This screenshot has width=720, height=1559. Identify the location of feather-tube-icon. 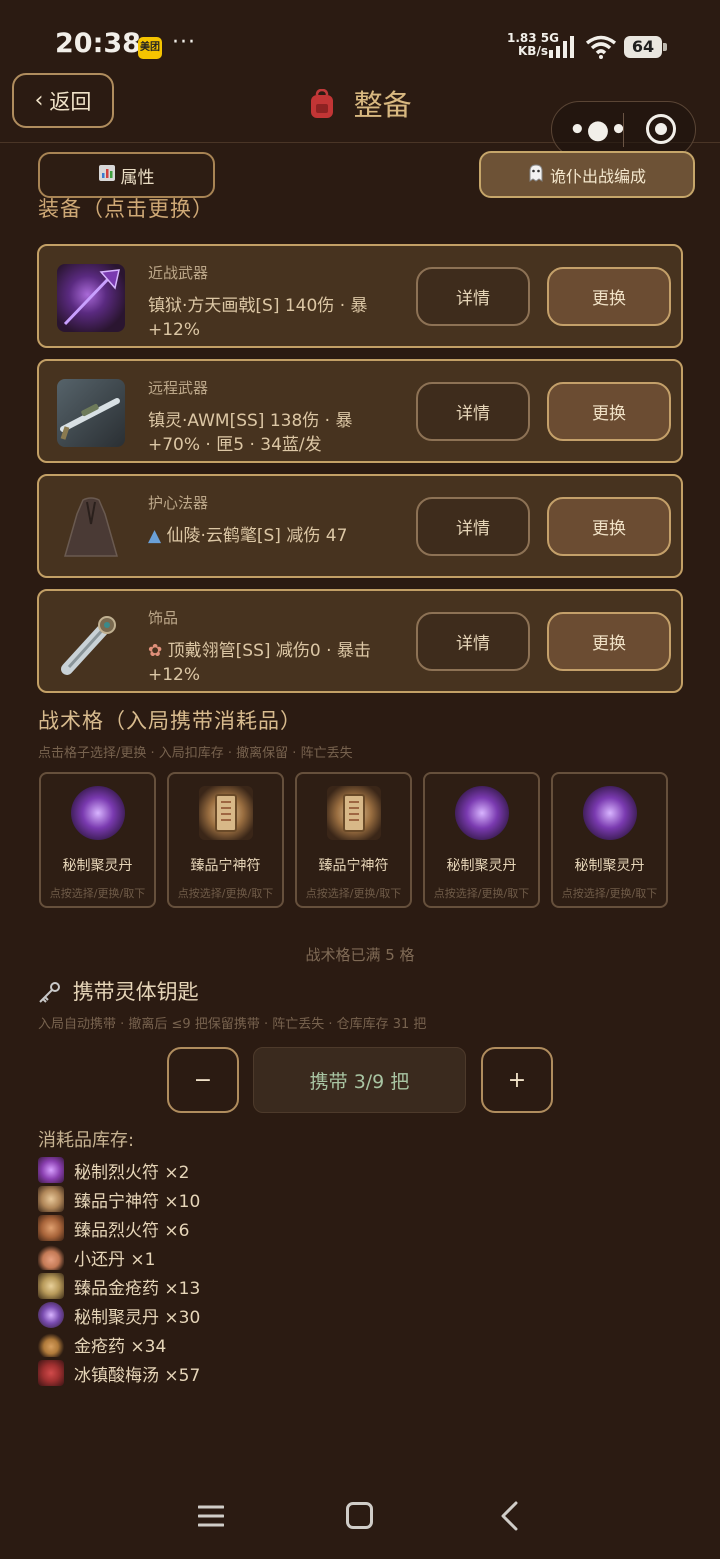
(91, 643).